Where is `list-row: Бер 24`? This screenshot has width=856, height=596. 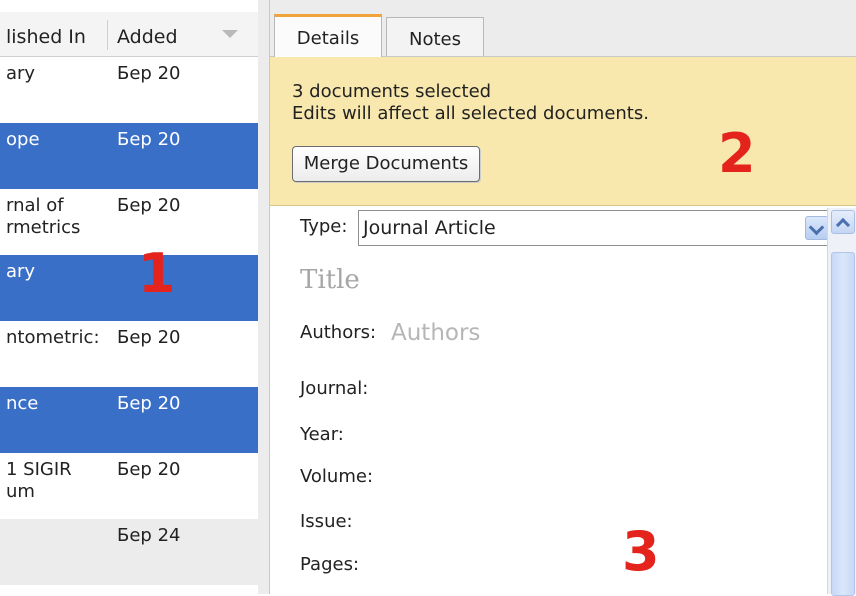 list-row: Бер 24 is located at coordinates (129, 552).